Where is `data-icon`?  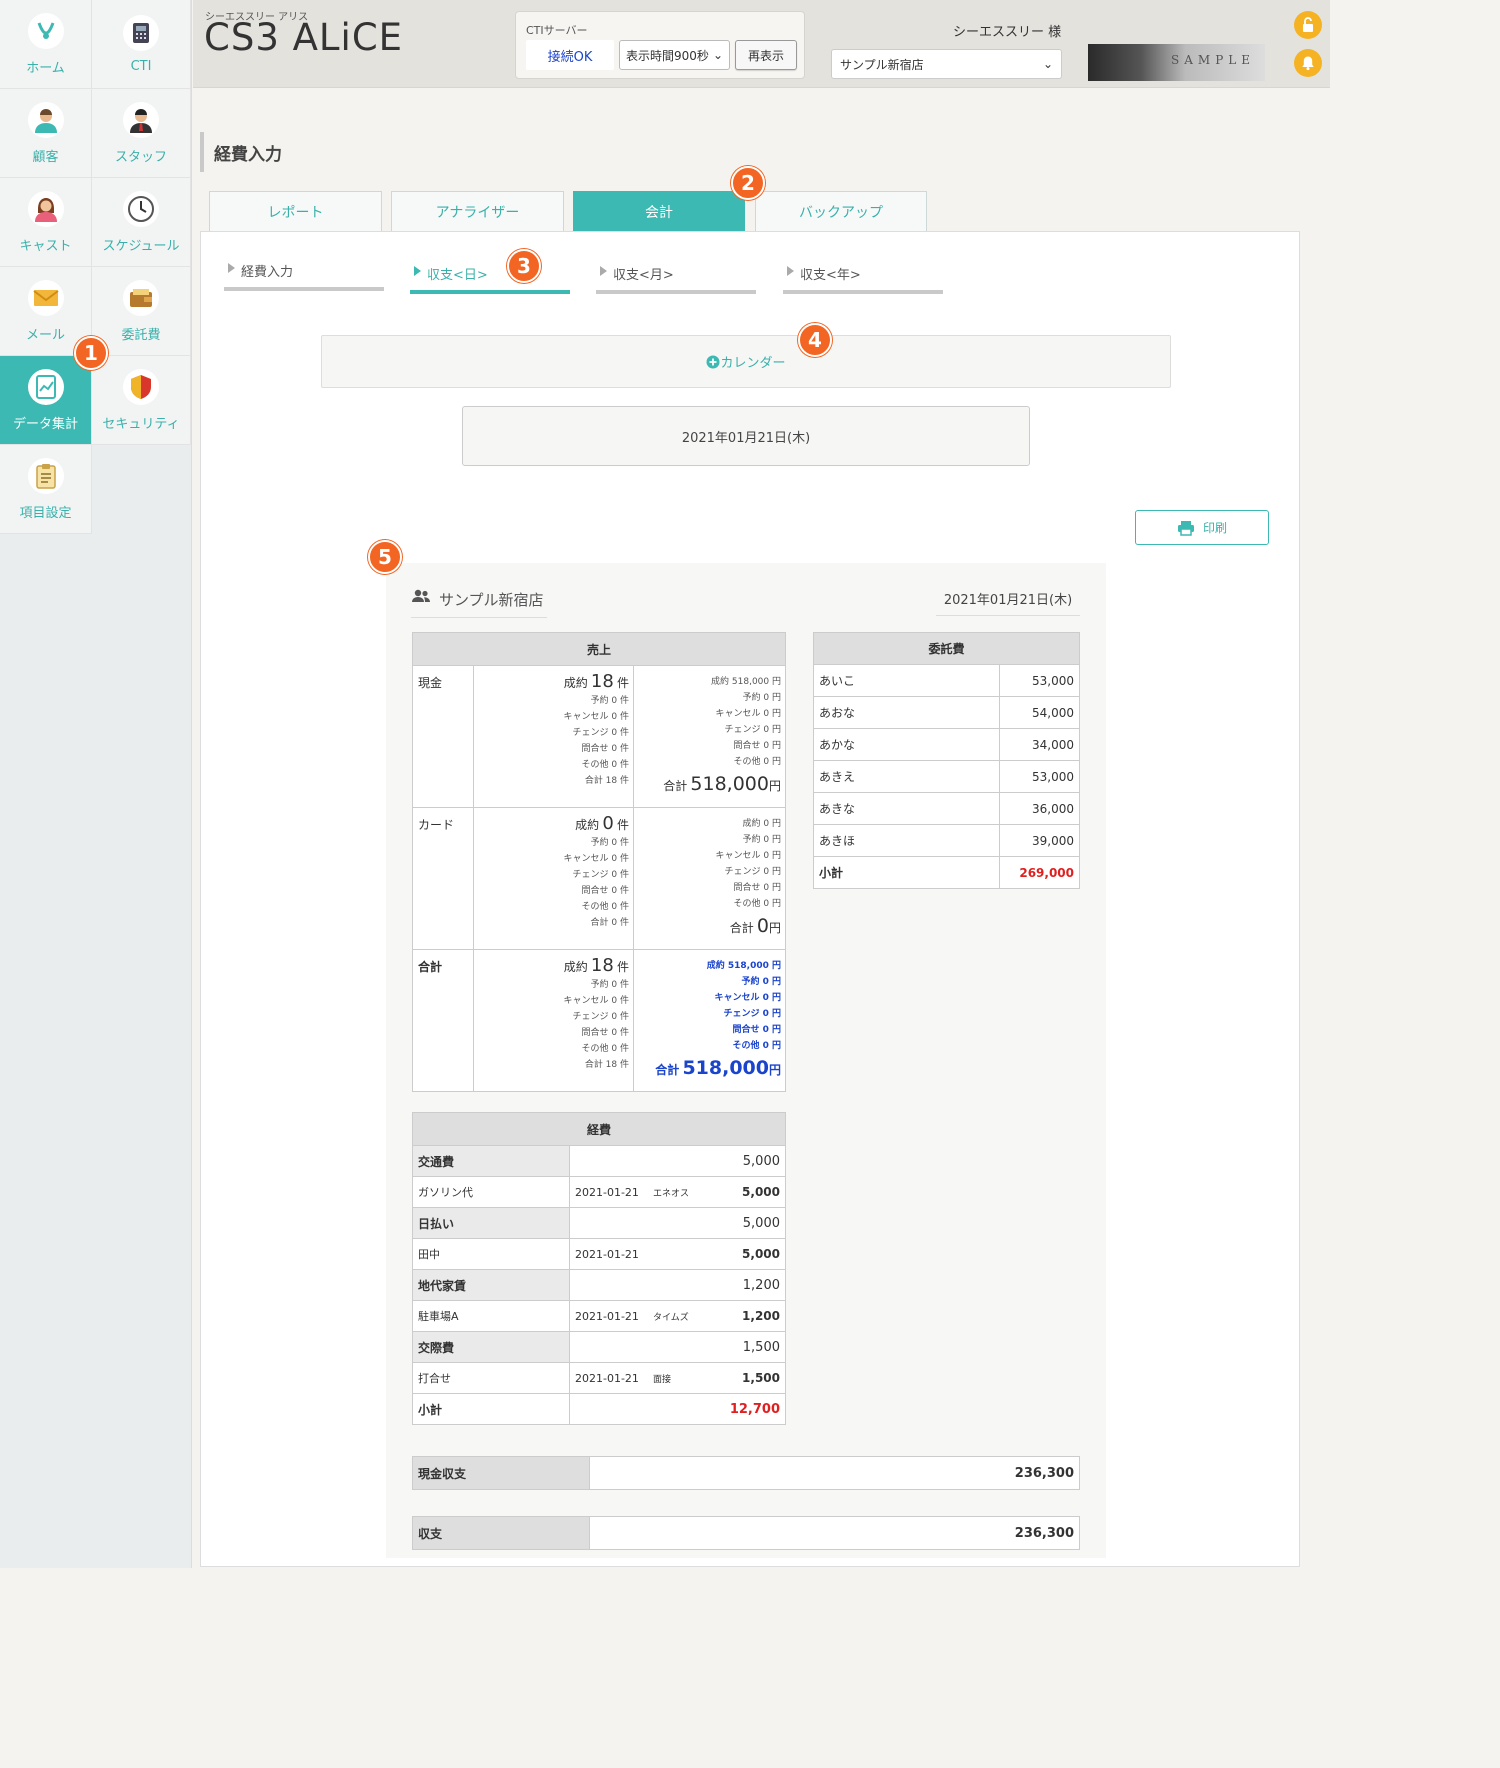
data-icon is located at coordinates (45, 386).